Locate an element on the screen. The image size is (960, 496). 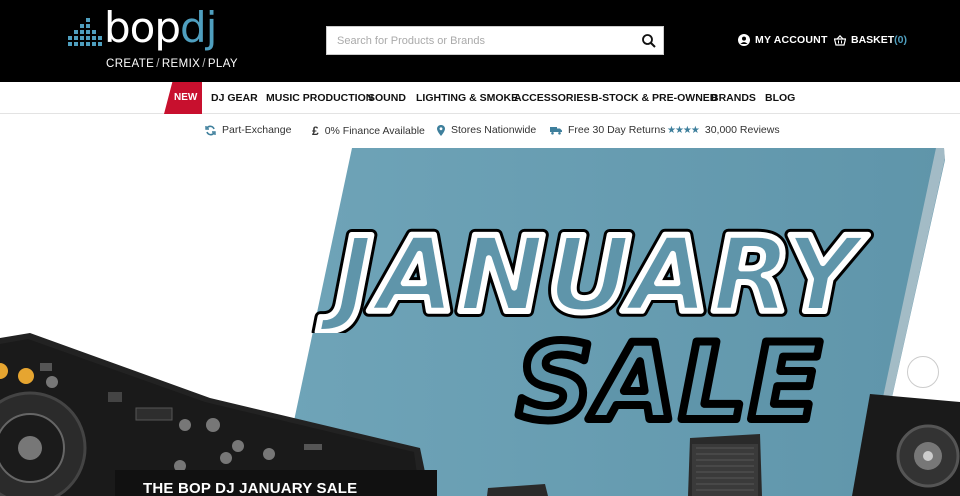
nav-item-dj-gear: DJ GEAR is located at coordinates (234, 98).